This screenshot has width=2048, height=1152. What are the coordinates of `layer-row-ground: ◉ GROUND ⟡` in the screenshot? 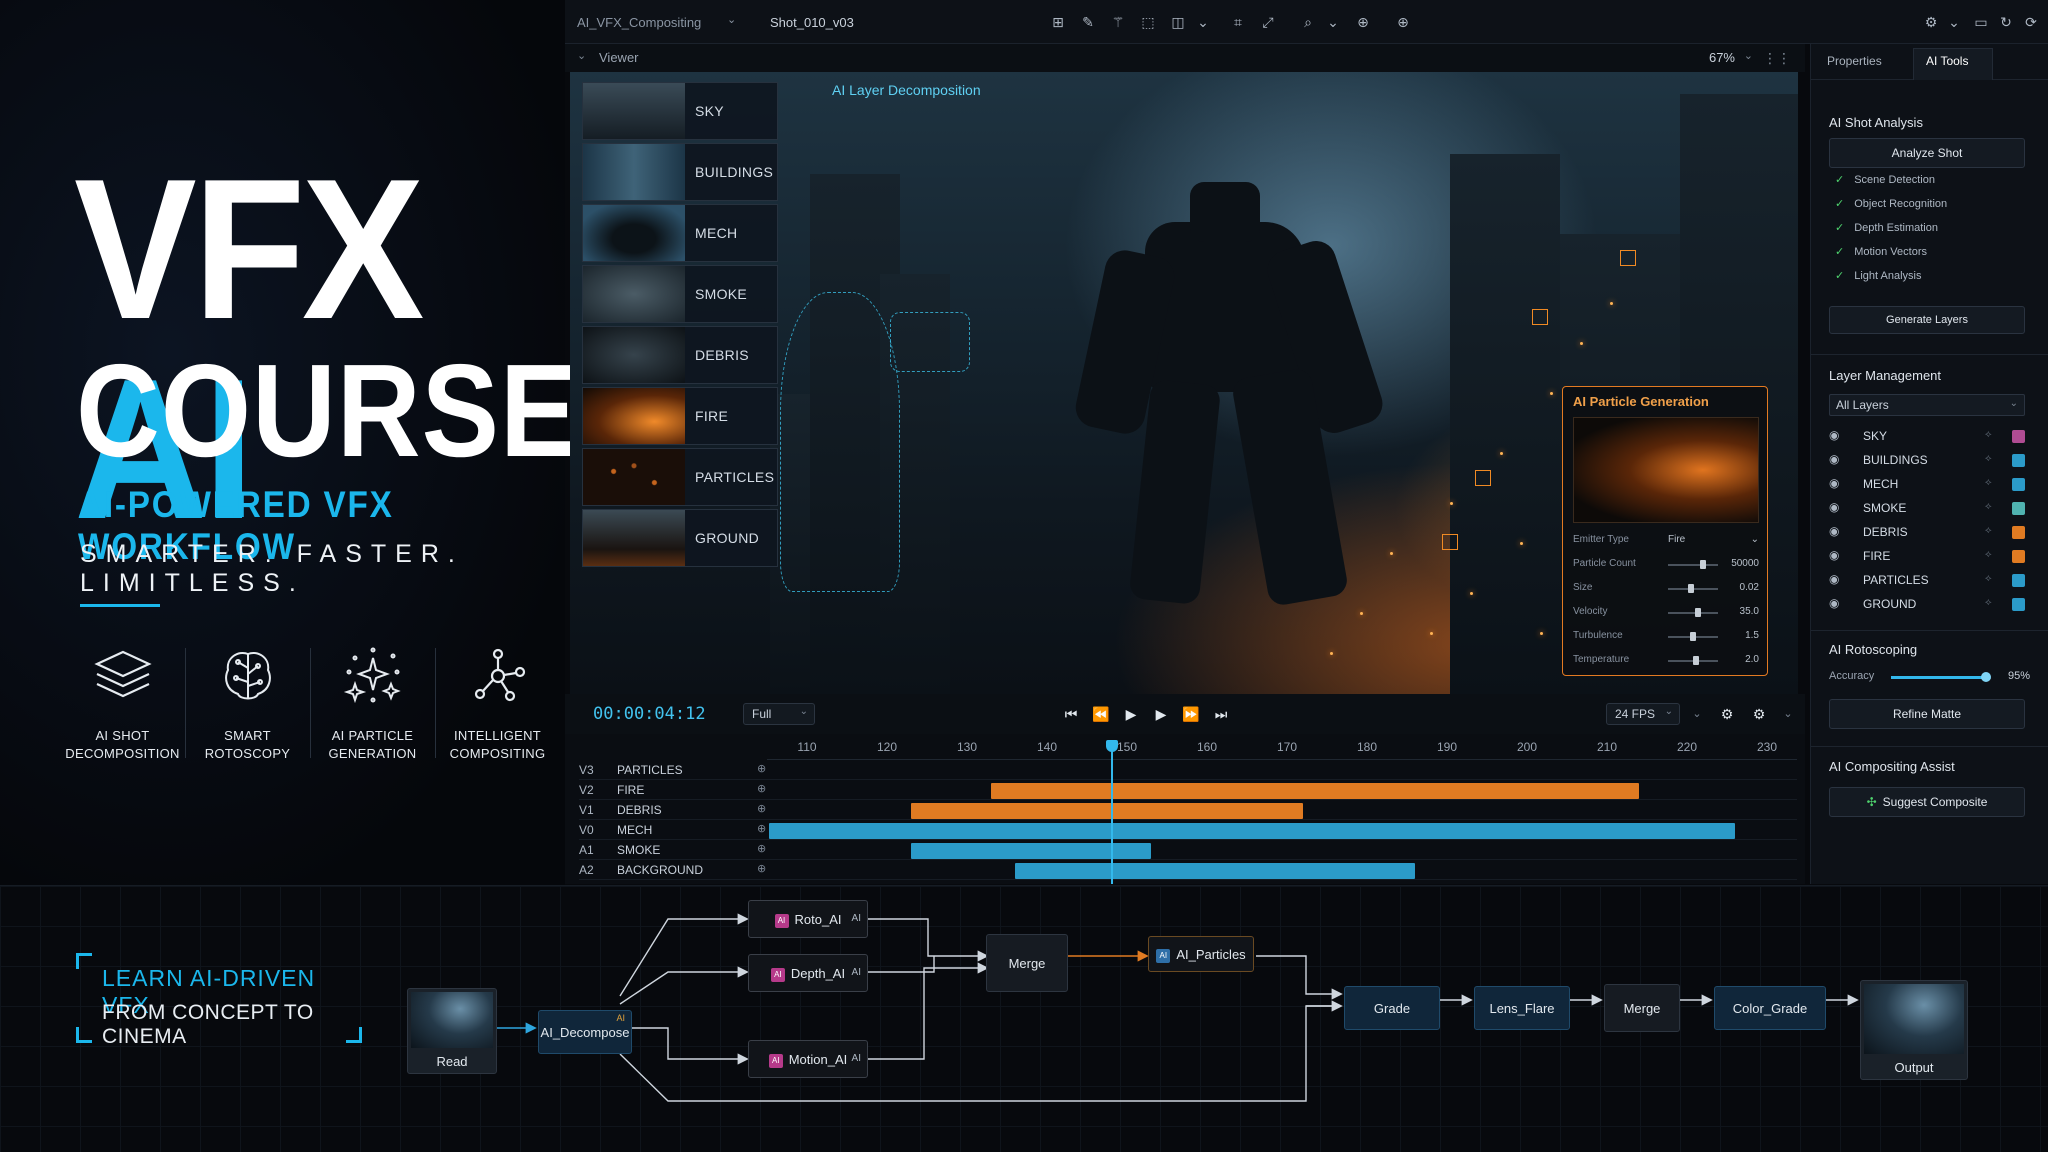 It's located at (1927, 604).